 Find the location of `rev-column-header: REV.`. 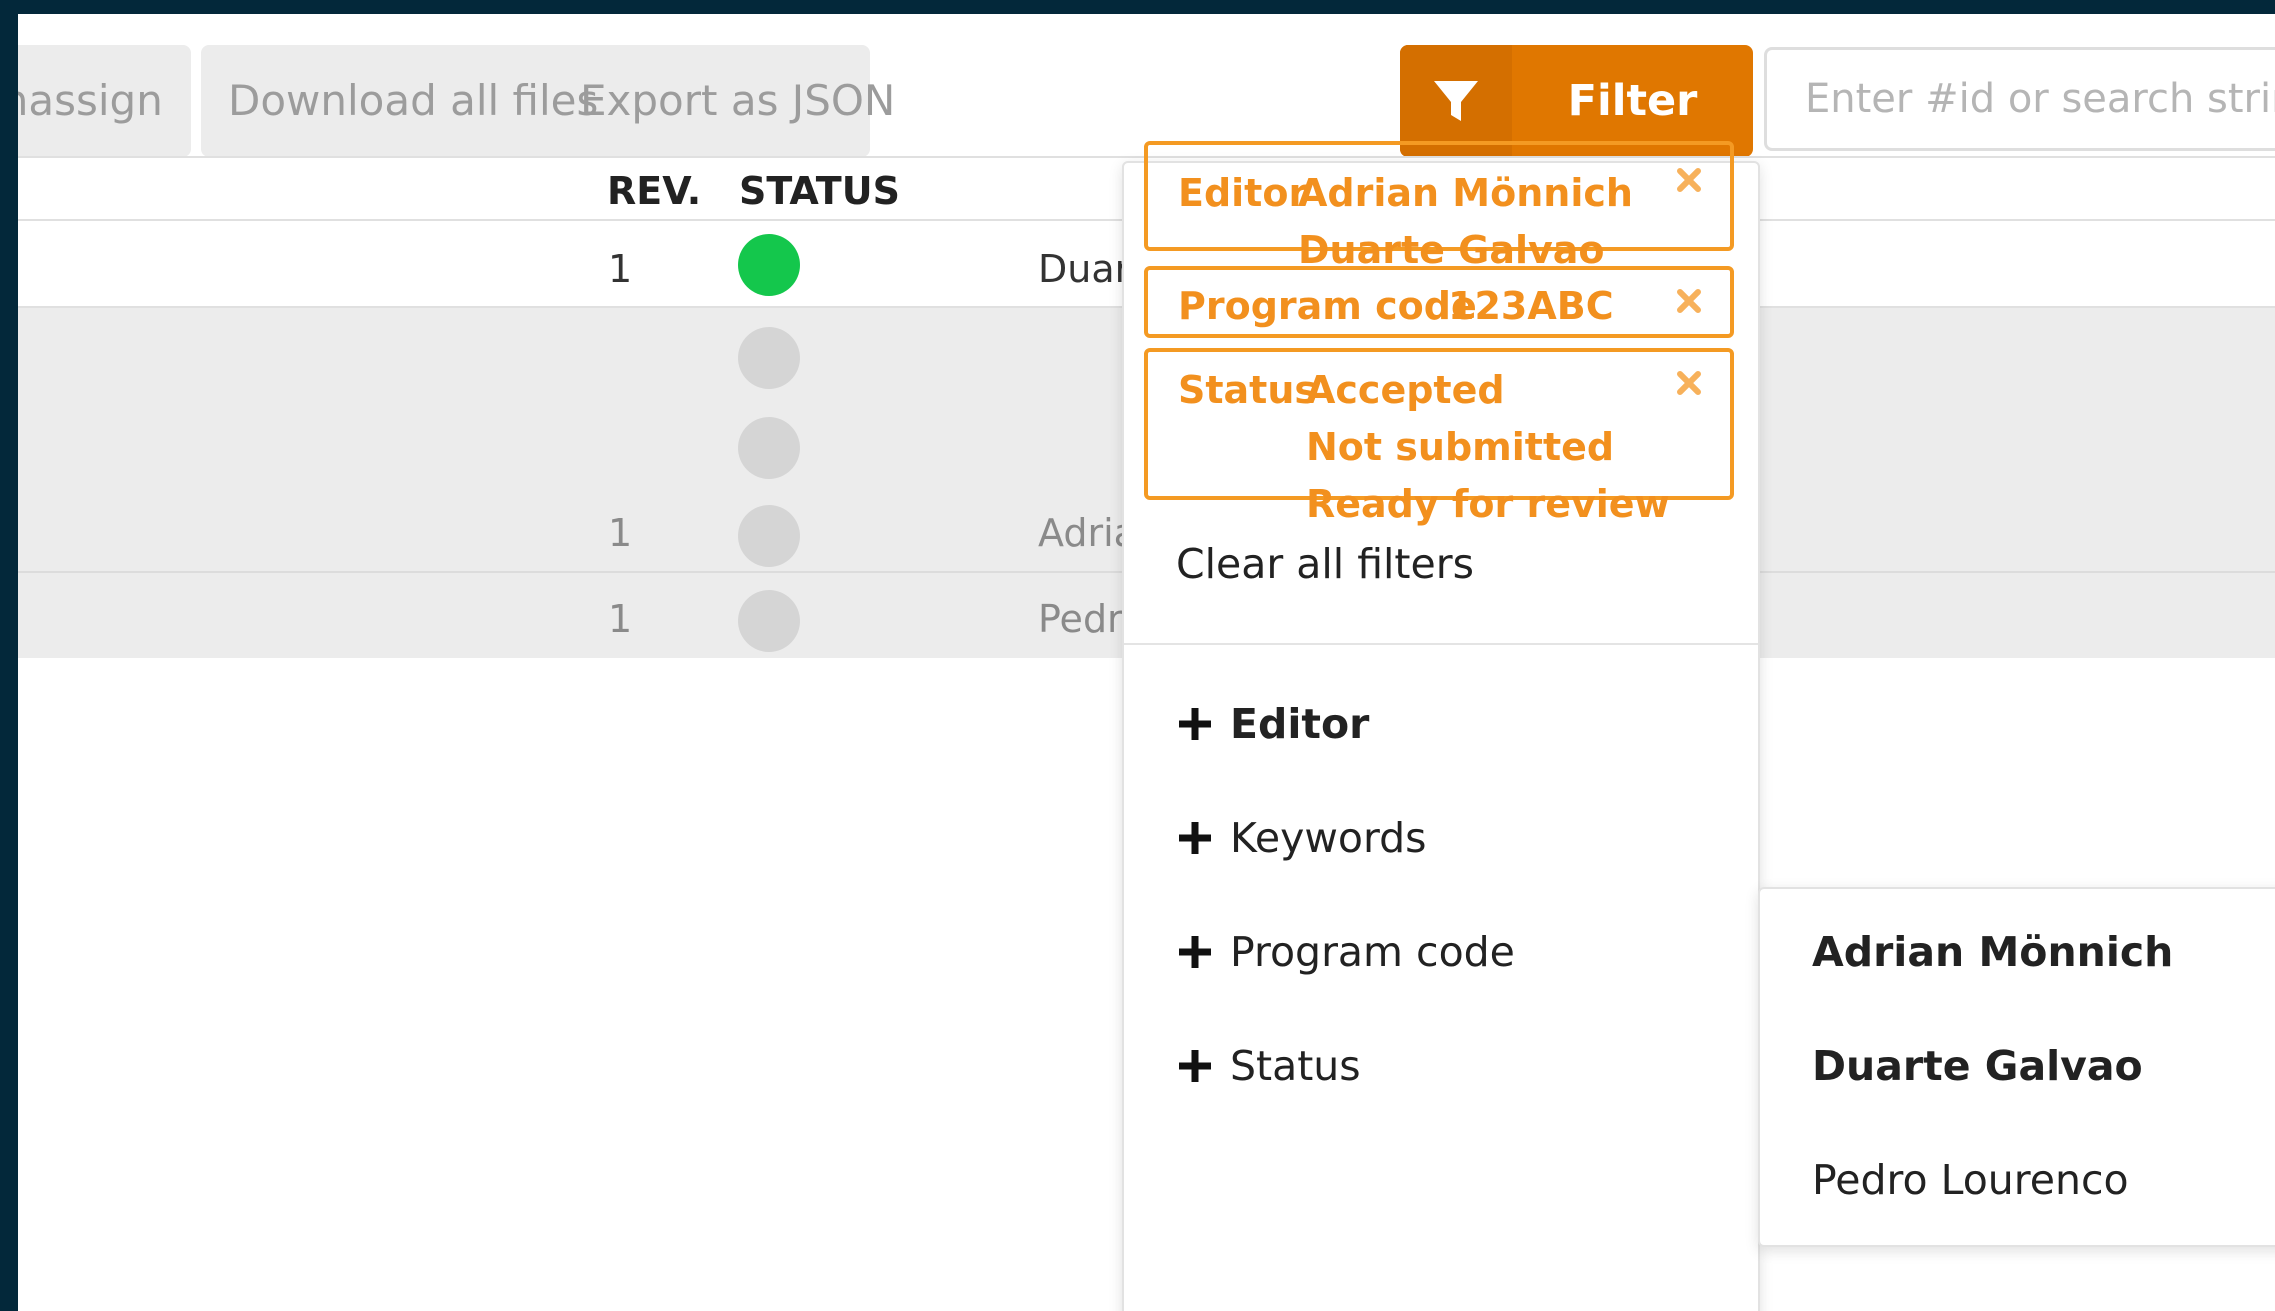

rev-column-header: REV. is located at coordinates (654, 191).